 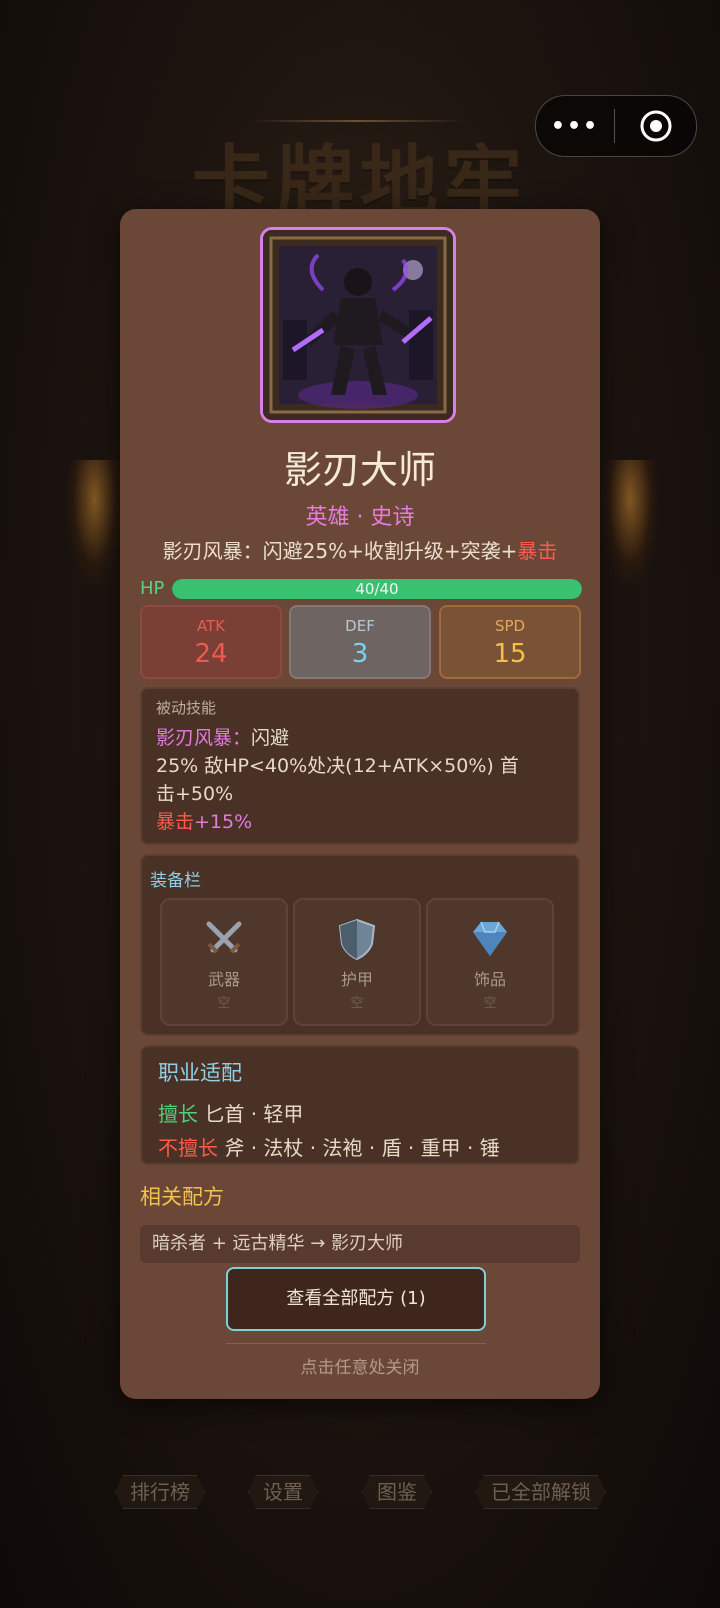 I want to click on passive-line-4: 暴击+15%, so click(x=360, y=822).